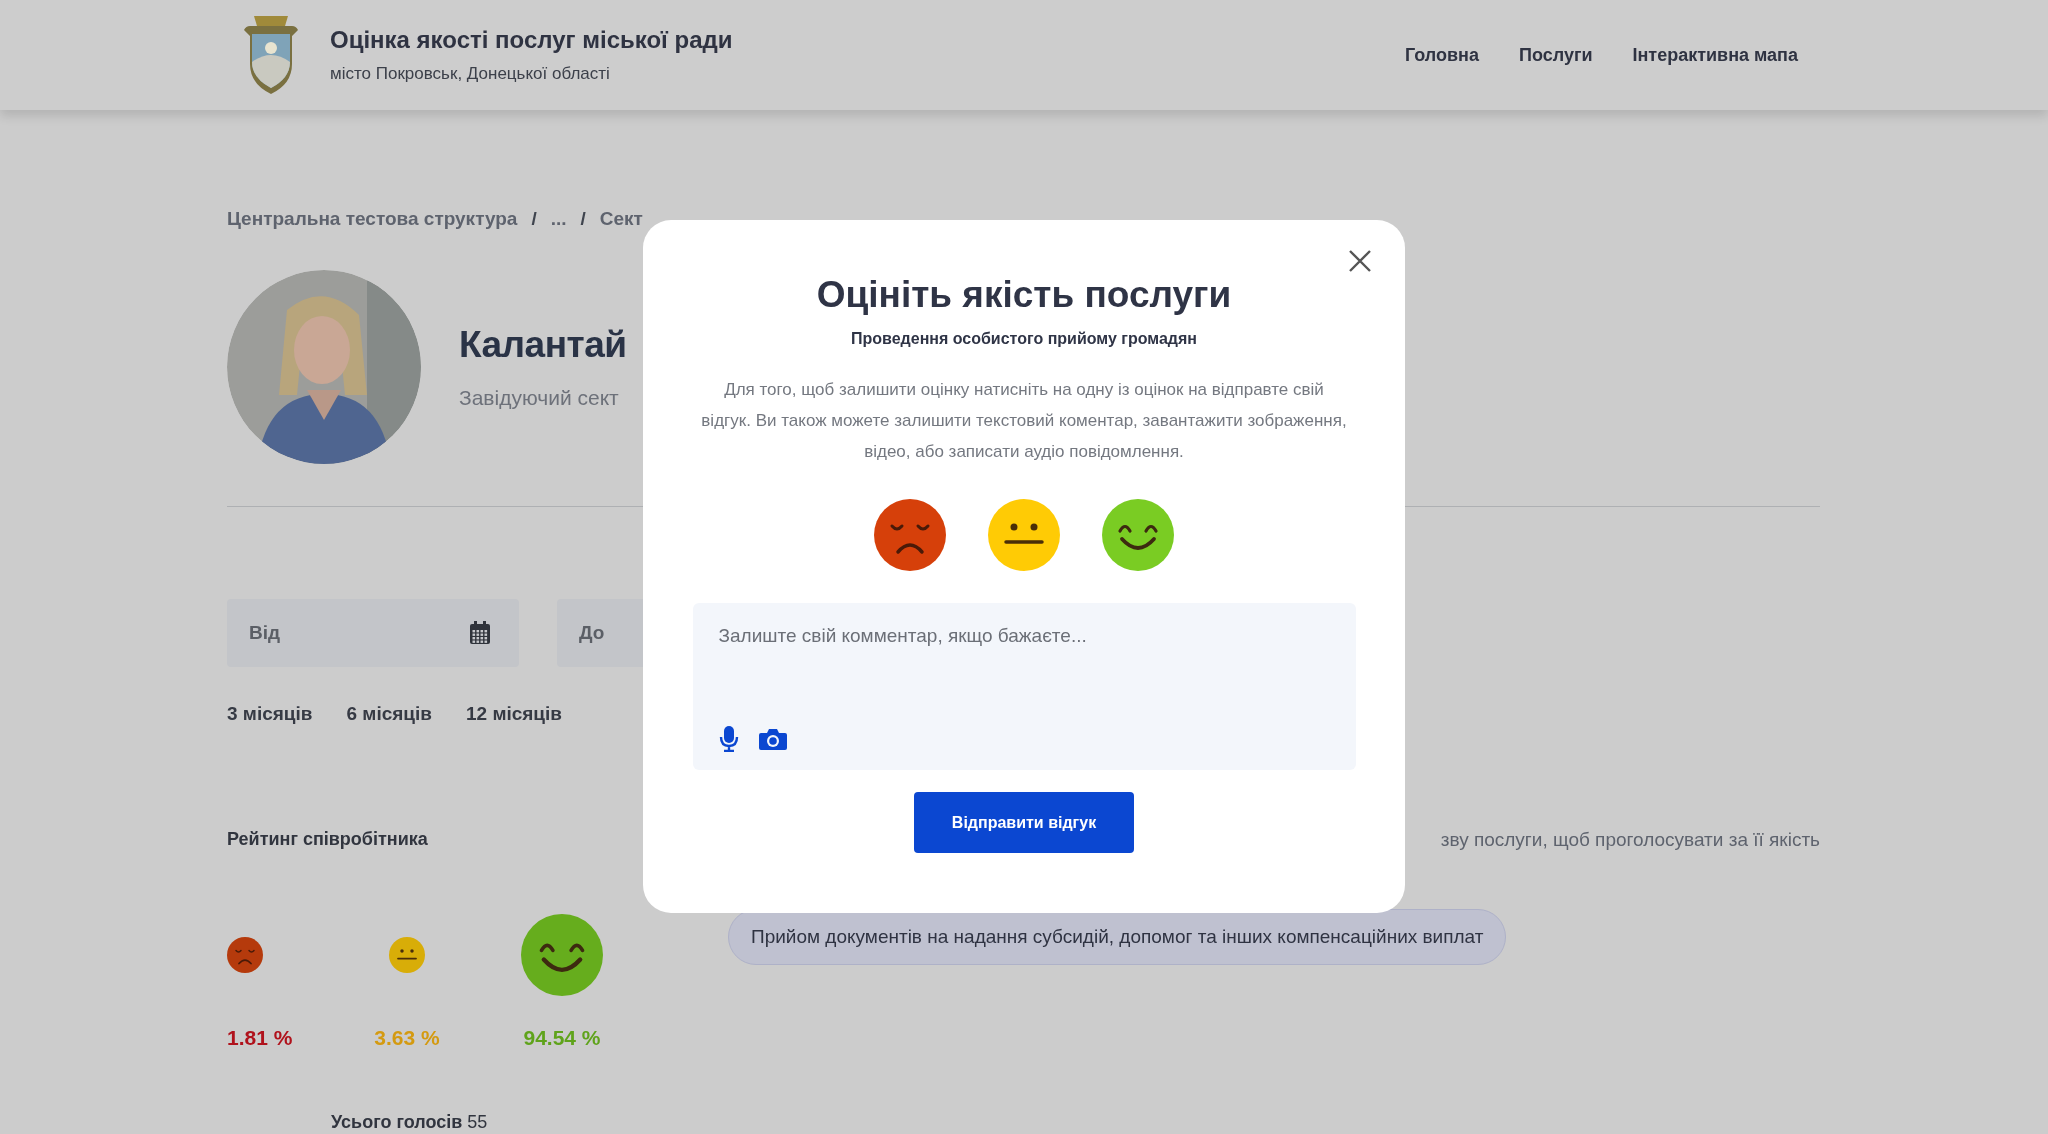 The image size is (2048, 1134). What do you see at coordinates (728, 739) in the screenshot?
I see `microphone-icon` at bounding box center [728, 739].